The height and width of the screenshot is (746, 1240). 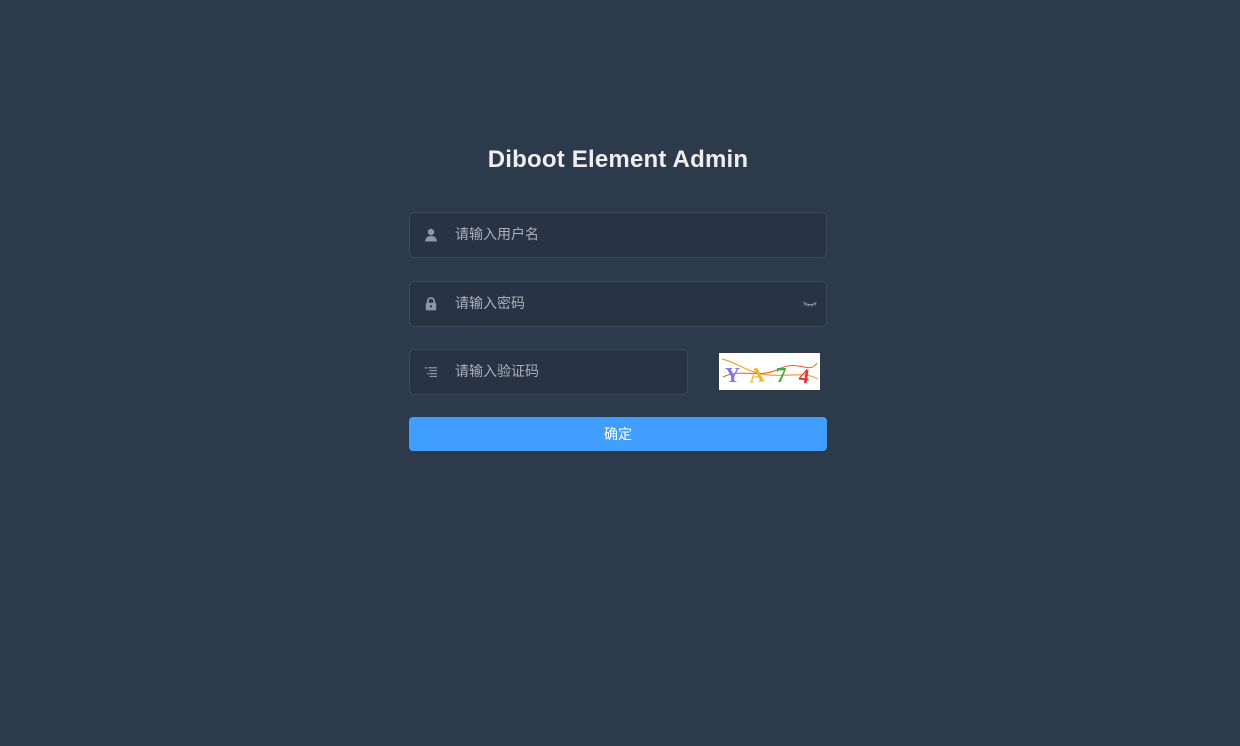 What do you see at coordinates (615, 304) in the screenshot?
I see `password-input` at bounding box center [615, 304].